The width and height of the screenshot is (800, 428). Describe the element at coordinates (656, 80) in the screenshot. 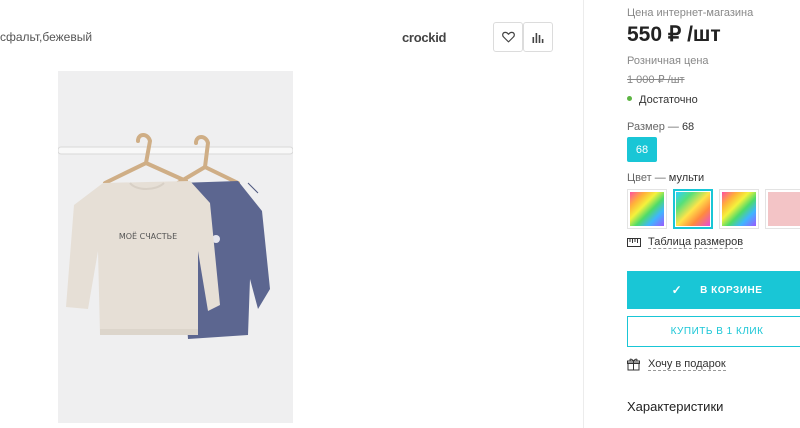

I see `retail-price: 1 000 ₽ /шт` at that location.